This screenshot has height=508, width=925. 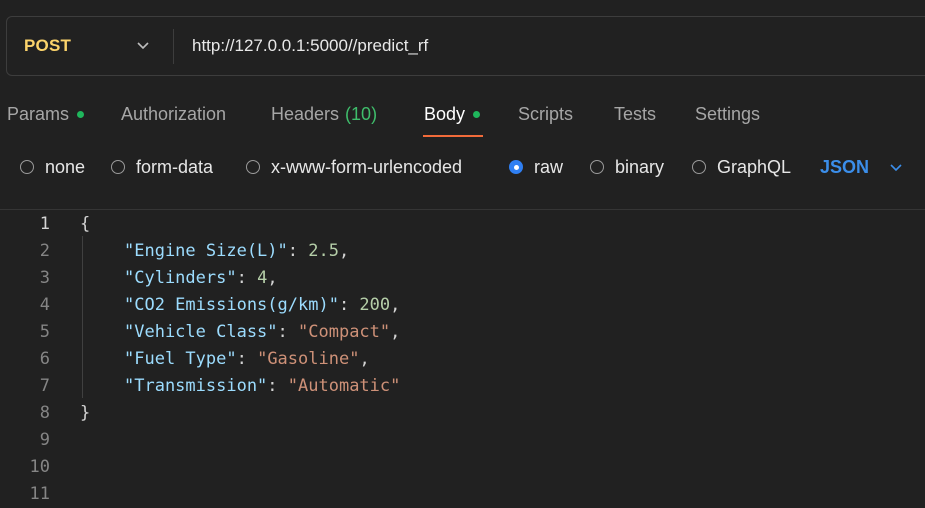 I want to click on json-value: 4, so click(x=262, y=277).